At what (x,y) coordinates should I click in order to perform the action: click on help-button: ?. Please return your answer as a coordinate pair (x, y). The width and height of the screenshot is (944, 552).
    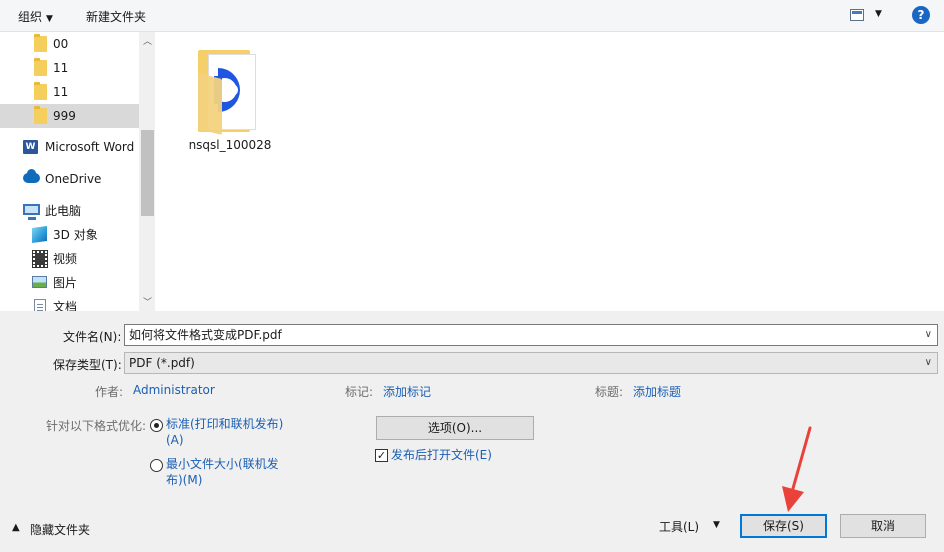
    Looking at the image, I should click on (921, 15).